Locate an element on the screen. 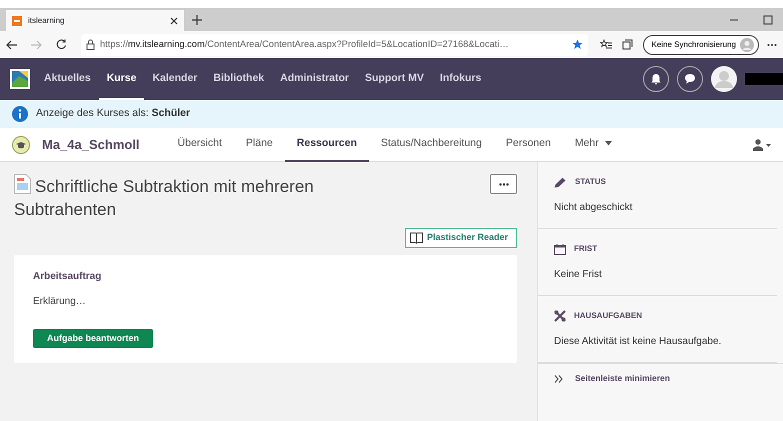 Image resolution: width=783 pixels, height=421 pixels. section-label: HAUSAUFGABEN is located at coordinates (608, 316).